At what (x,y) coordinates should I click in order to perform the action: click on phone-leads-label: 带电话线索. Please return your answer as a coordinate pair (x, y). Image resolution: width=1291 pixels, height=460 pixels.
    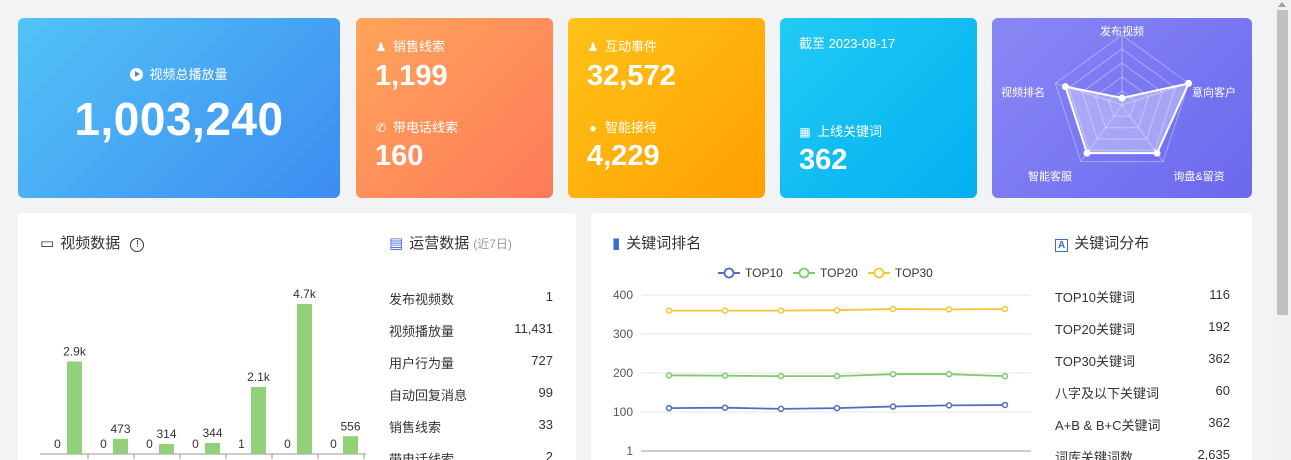
    Looking at the image, I should click on (426, 127).